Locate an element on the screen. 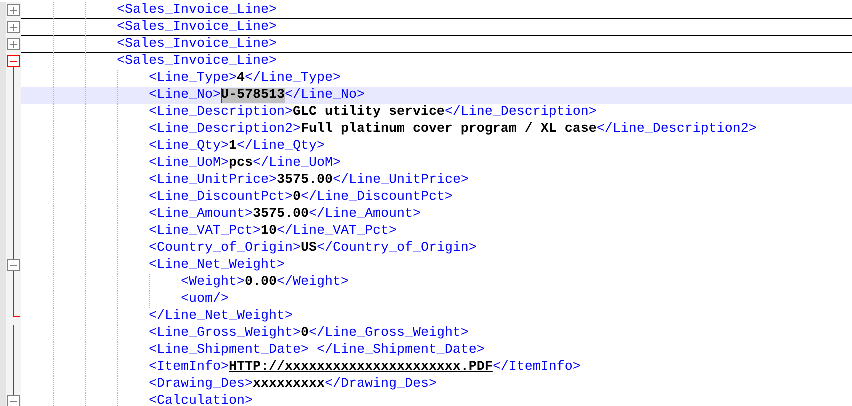 The image size is (852, 406). code-line: <ItemInfo>HTTP://xxxxxxxxxxxxxxxxxxxxxx.PDF</ItemInfo> is located at coordinates (365, 367).